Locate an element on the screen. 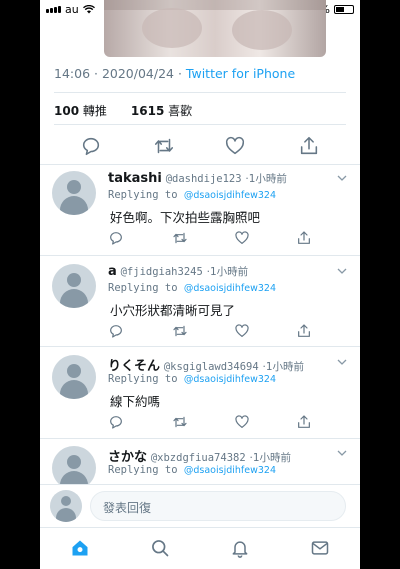 This screenshot has width=400, height=569. likes-stat: 1615 喜歡 is located at coordinates (161, 111).